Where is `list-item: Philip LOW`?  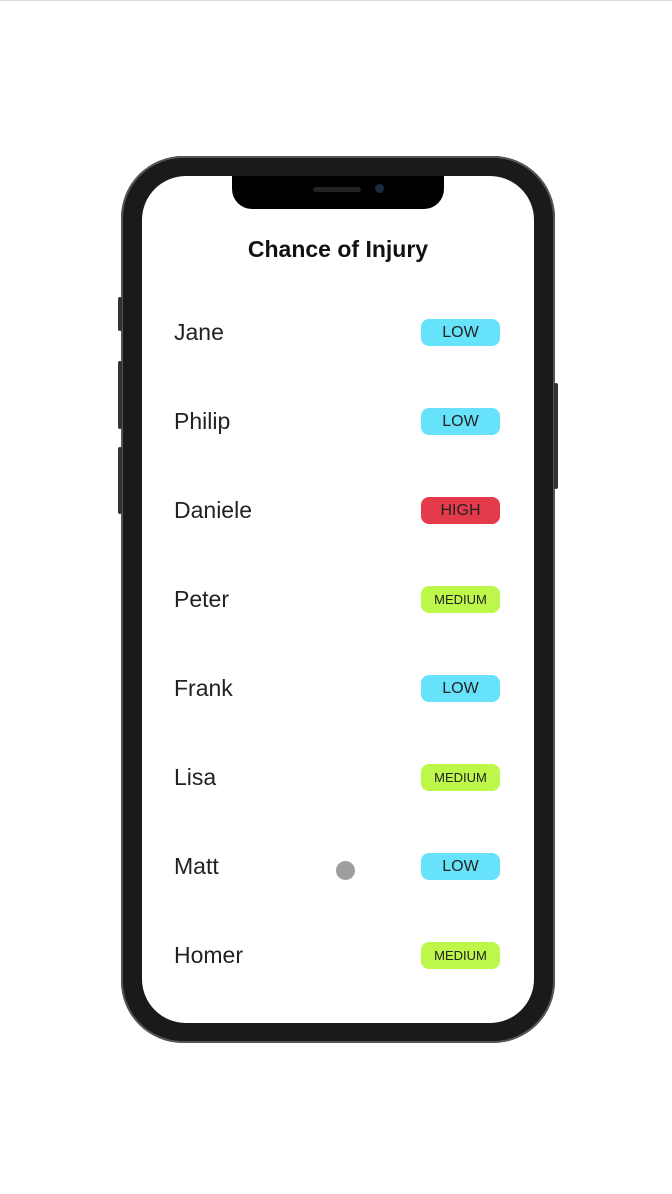 list-item: Philip LOW is located at coordinates (337, 421).